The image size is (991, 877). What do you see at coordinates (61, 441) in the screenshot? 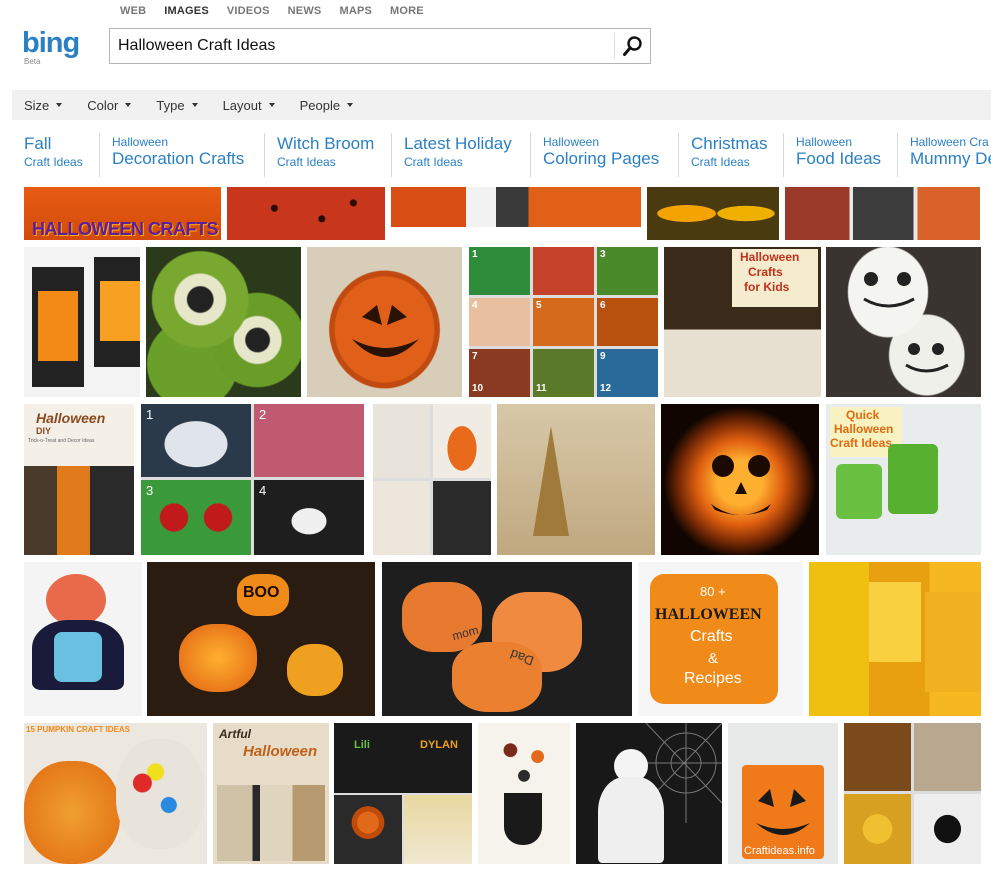
I see `thumb-caption: Trick-o-Treat and Decor Ideas` at bounding box center [61, 441].